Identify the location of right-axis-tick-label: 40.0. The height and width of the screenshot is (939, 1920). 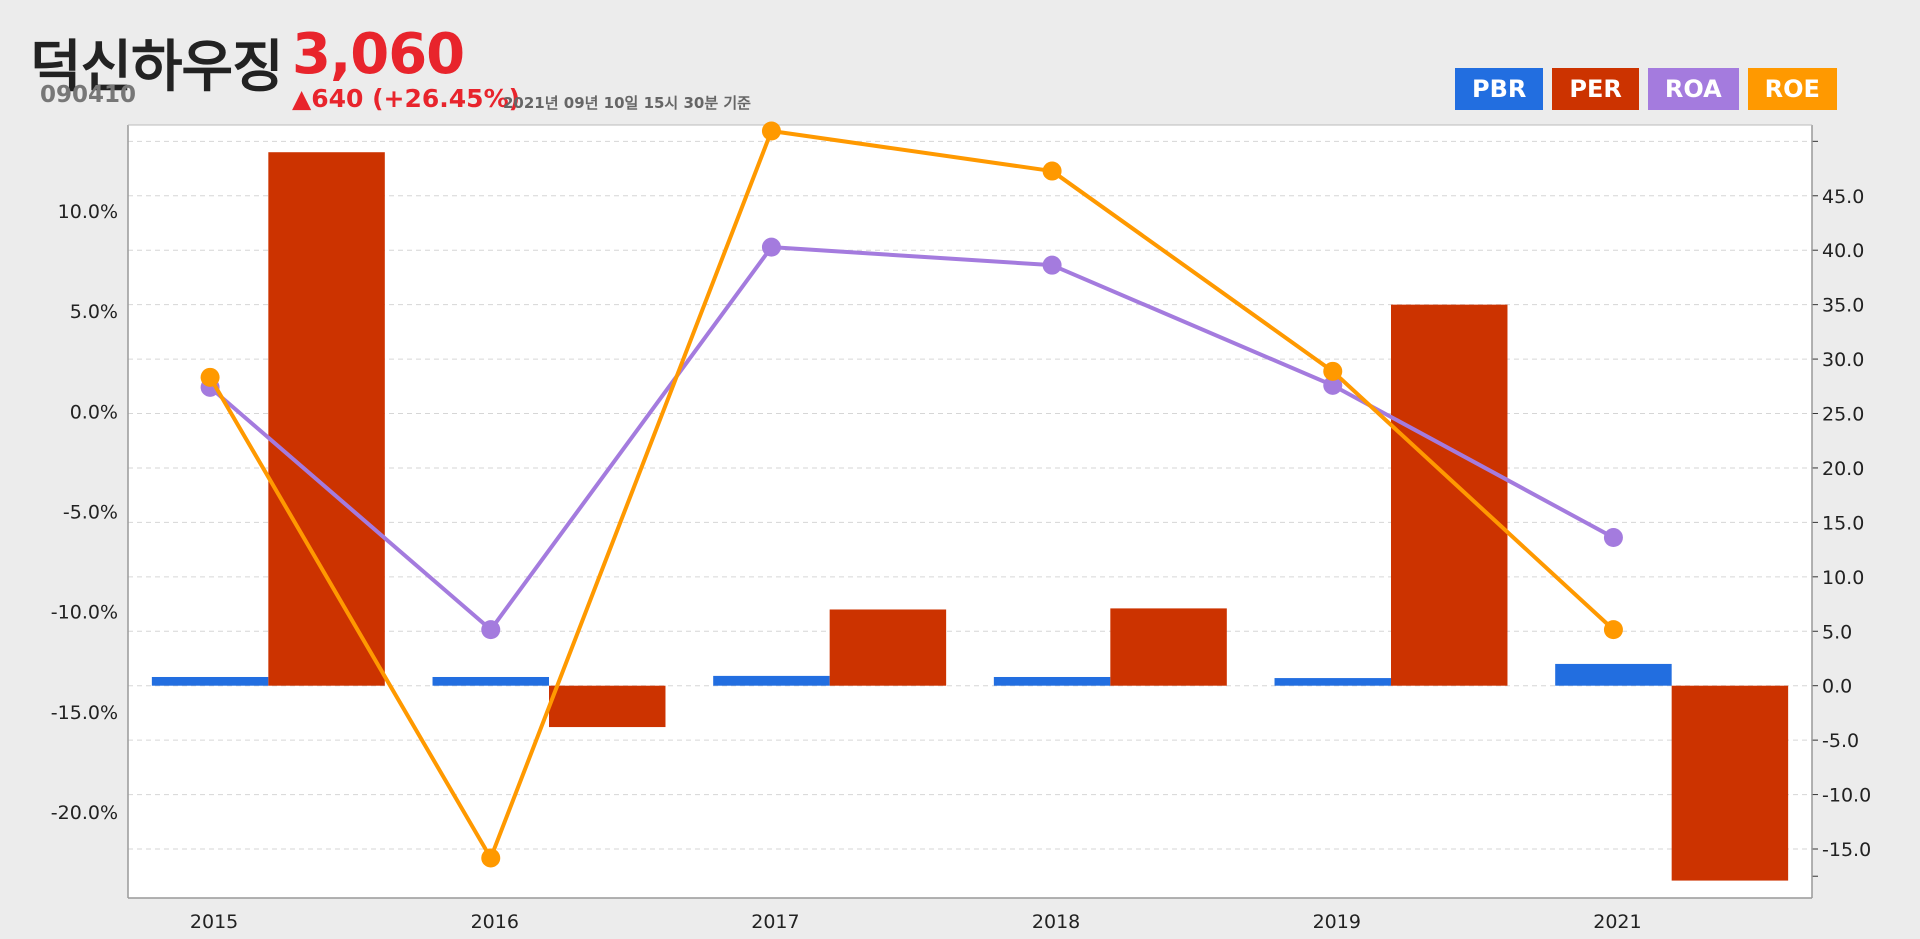
(1843, 251).